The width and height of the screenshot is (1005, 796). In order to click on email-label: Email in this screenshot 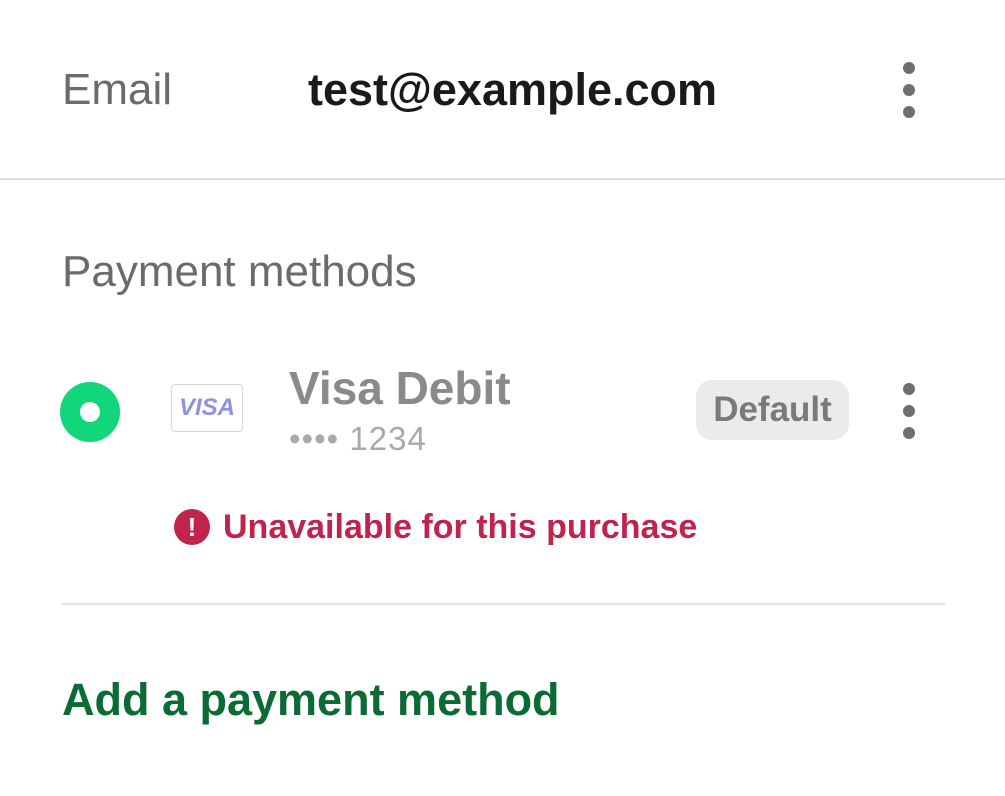, I will do `click(117, 89)`.